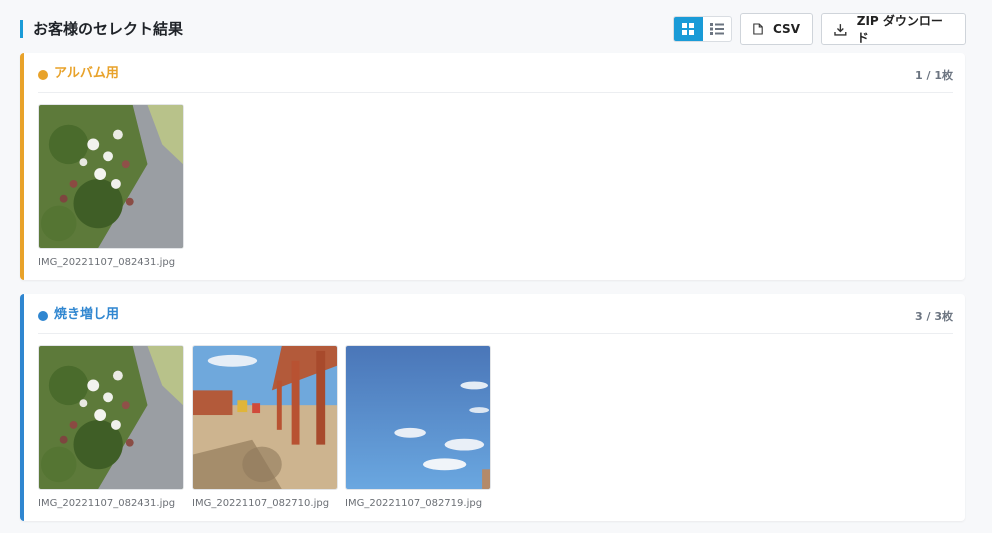 This screenshot has height=533, width=992. Describe the element at coordinates (934, 316) in the screenshot. I see `section-count: 3 / 3枚` at that location.